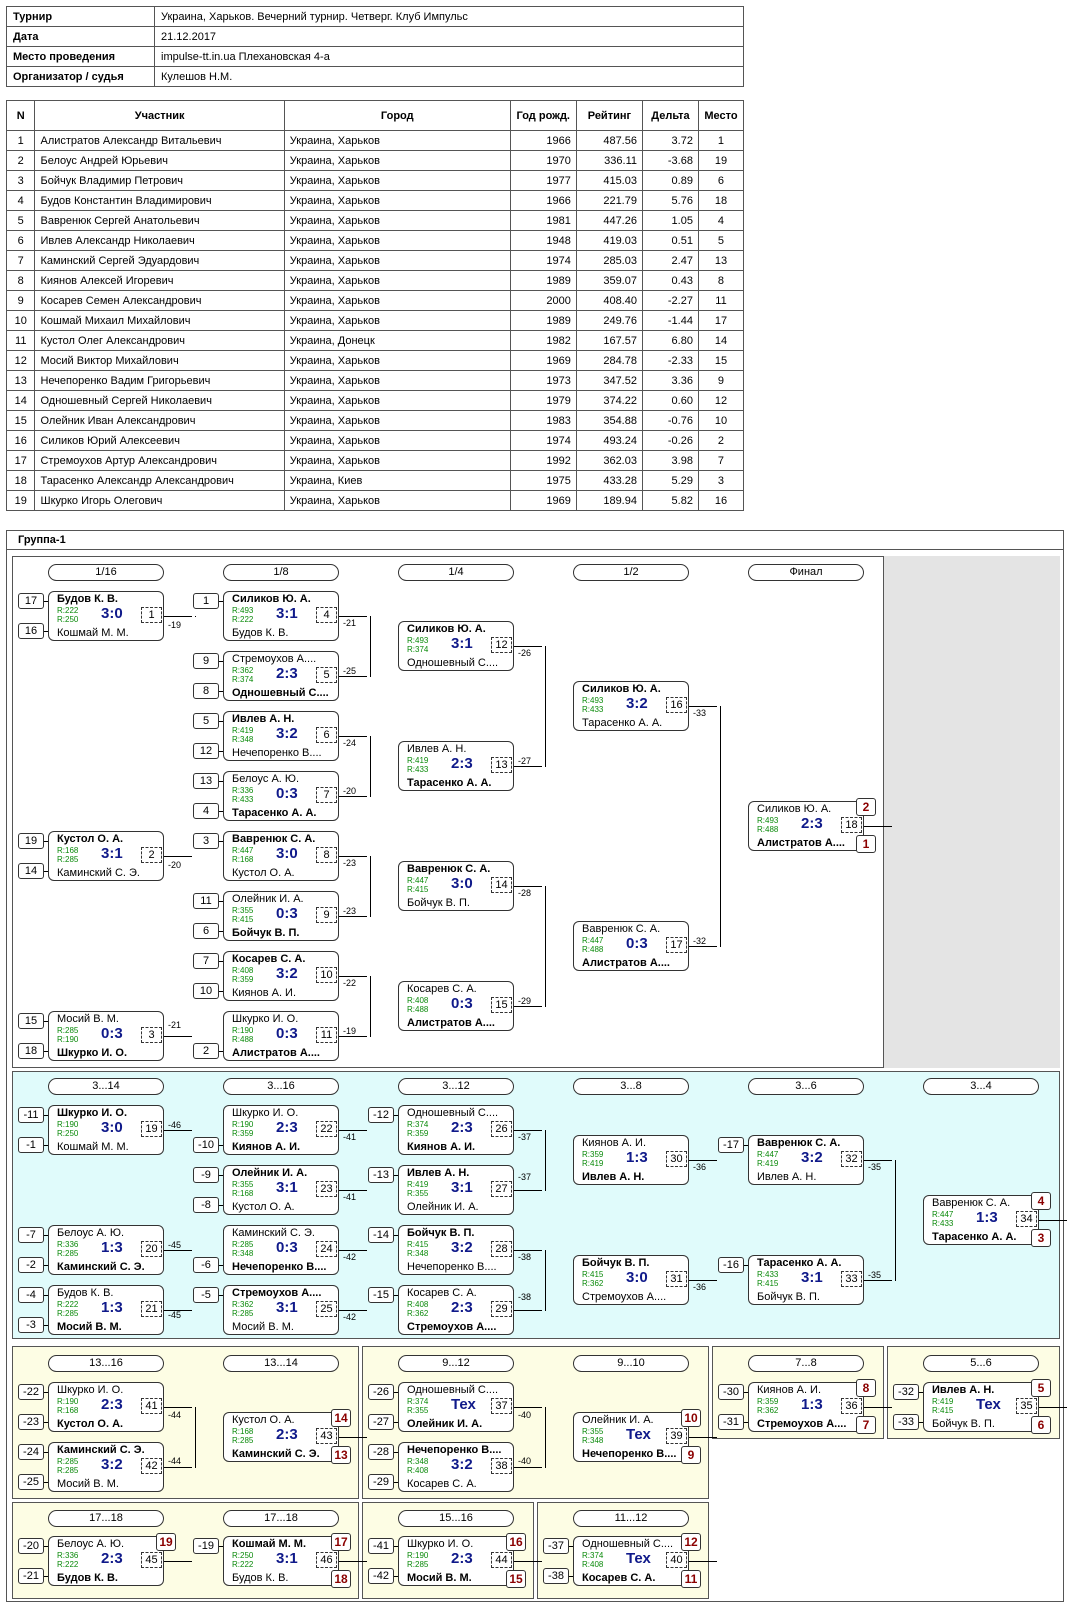 The height and width of the screenshot is (1605, 1070). Describe the element at coordinates (243, 910) in the screenshot. I see `match-rating-1: R:355` at that location.